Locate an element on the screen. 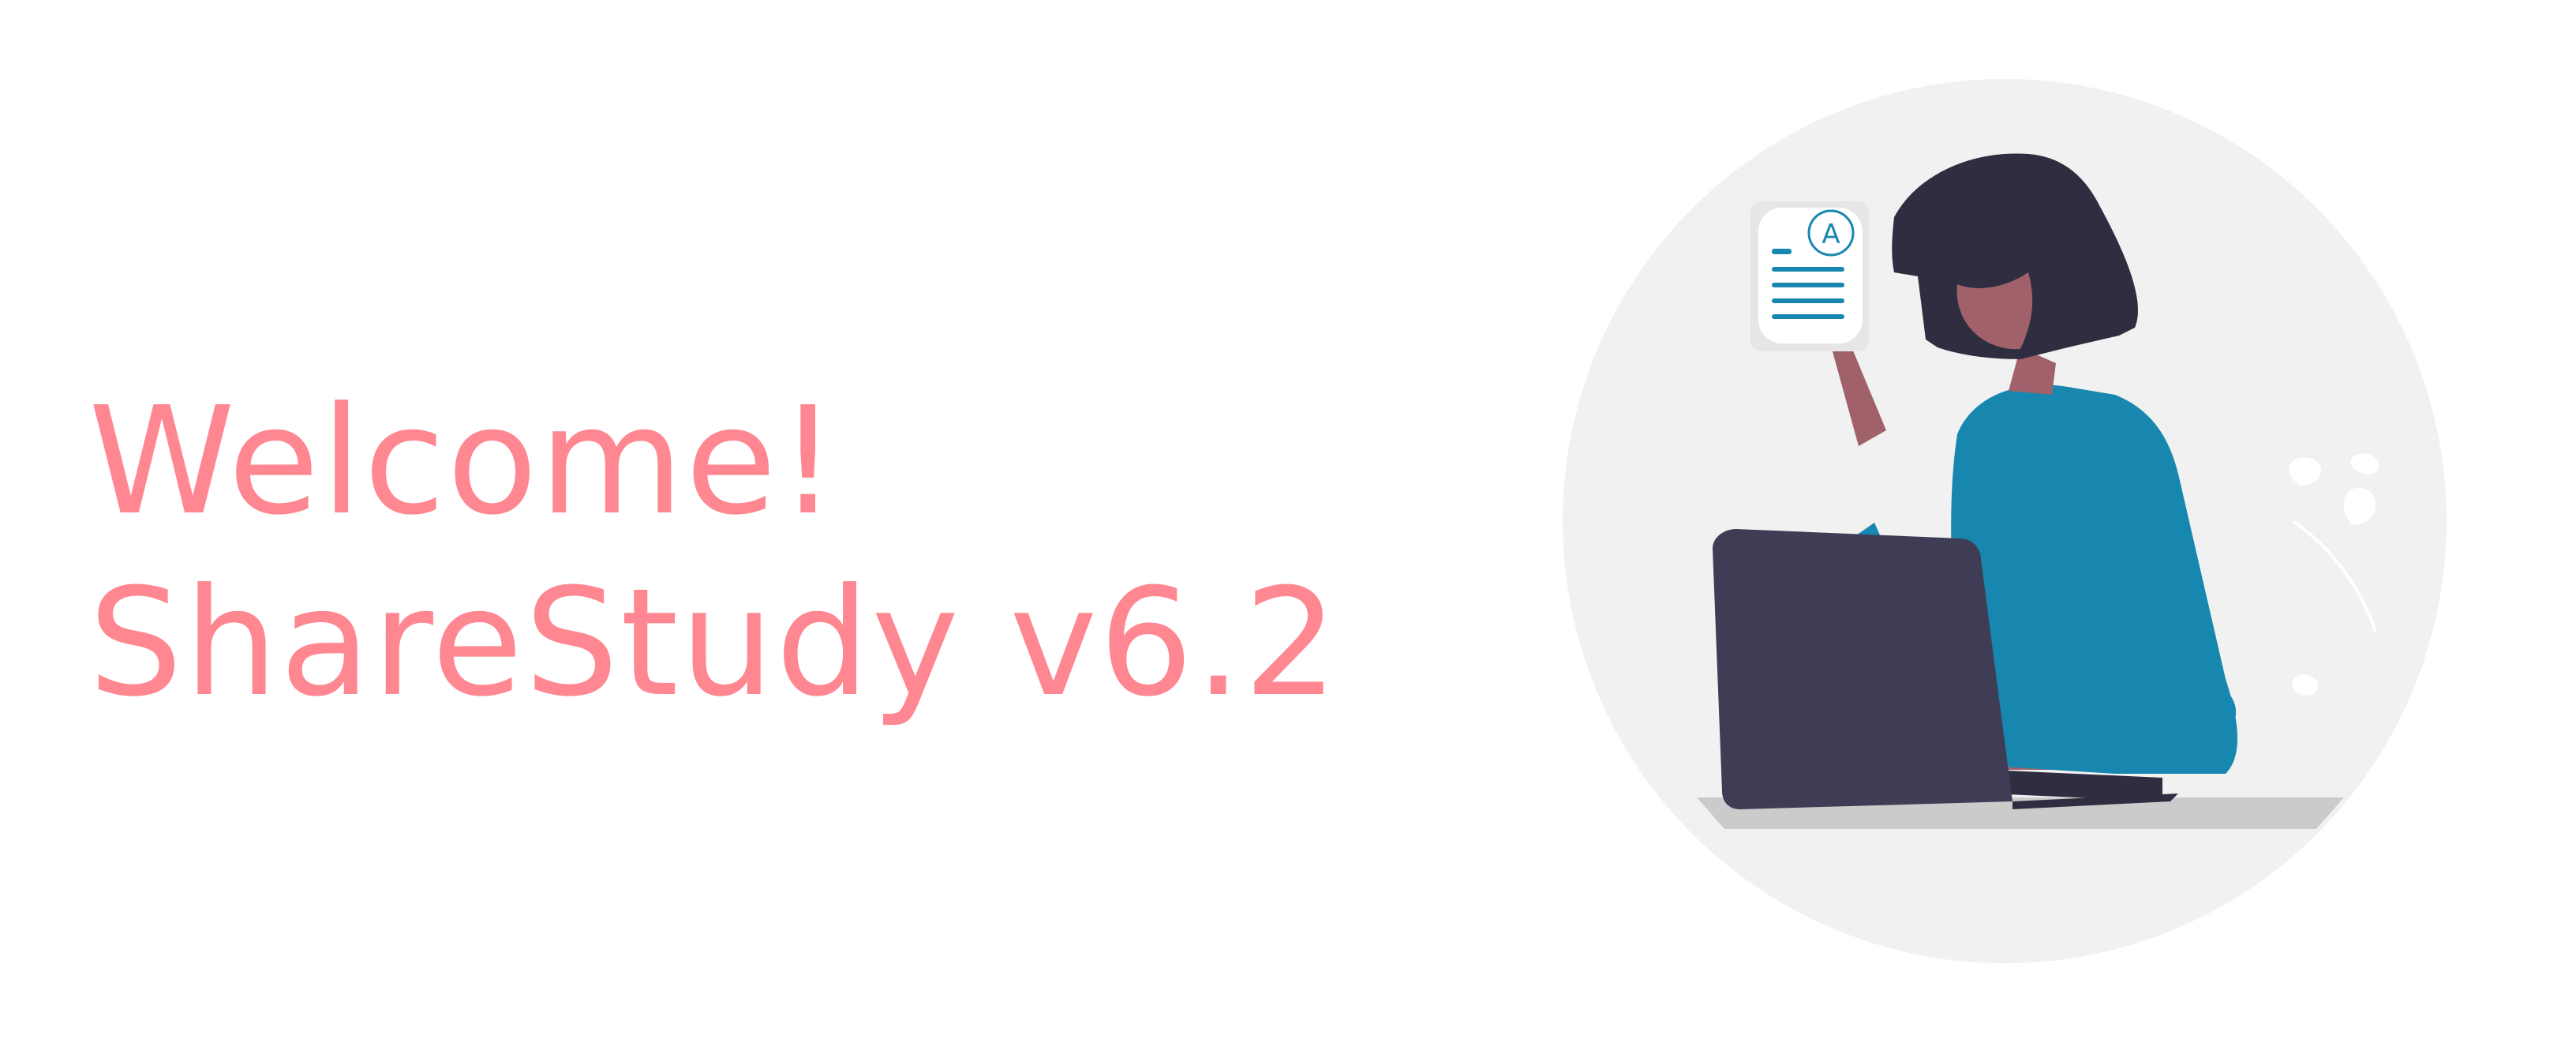 This screenshot has height=1043, width=2576. welcome-title: Welcome! is located at coordinates (464, 461).